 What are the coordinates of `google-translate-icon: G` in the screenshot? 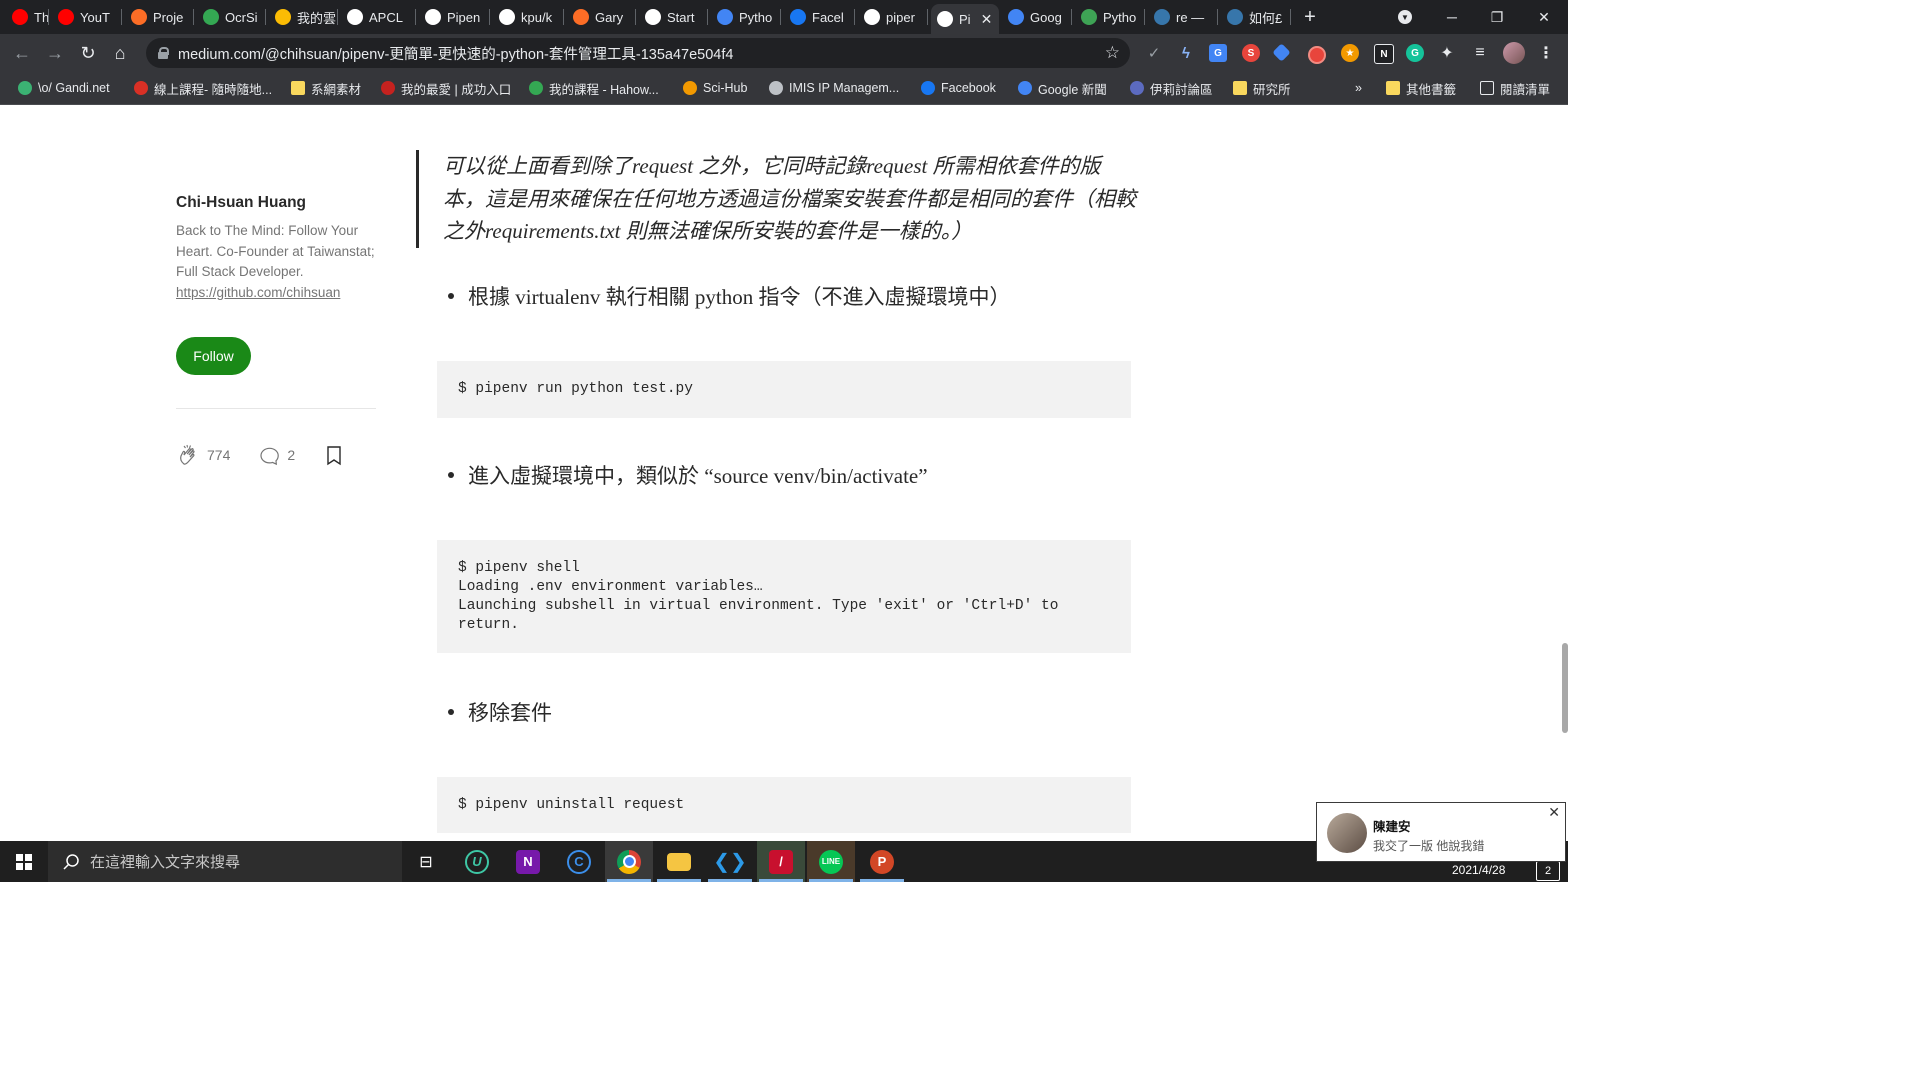 It's located at (1218, 53).